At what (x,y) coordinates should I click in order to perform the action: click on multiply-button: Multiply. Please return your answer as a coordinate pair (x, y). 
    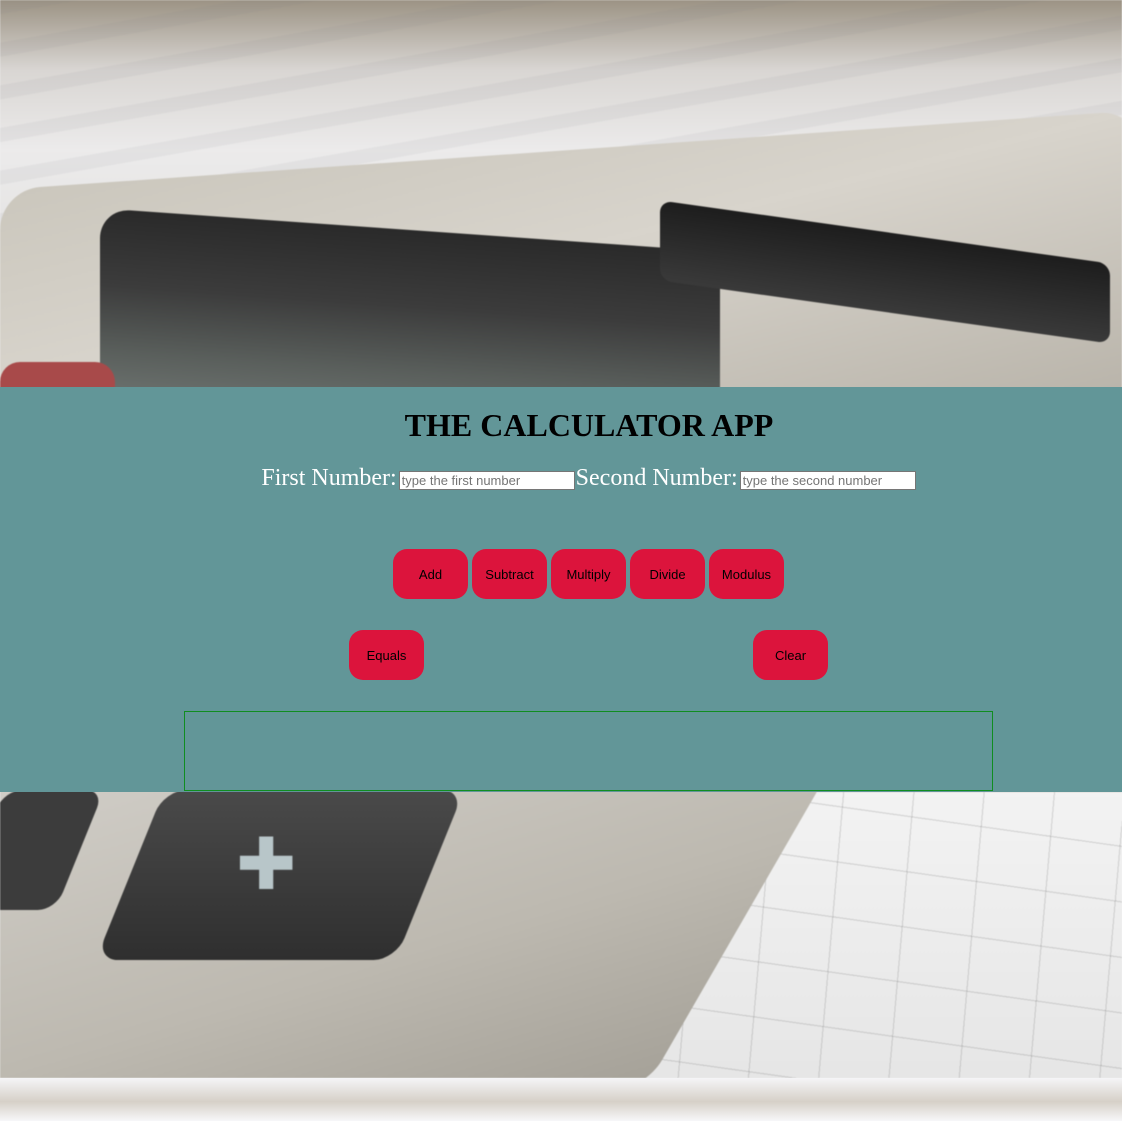
    Looking at the image, I should click on (588, 574).